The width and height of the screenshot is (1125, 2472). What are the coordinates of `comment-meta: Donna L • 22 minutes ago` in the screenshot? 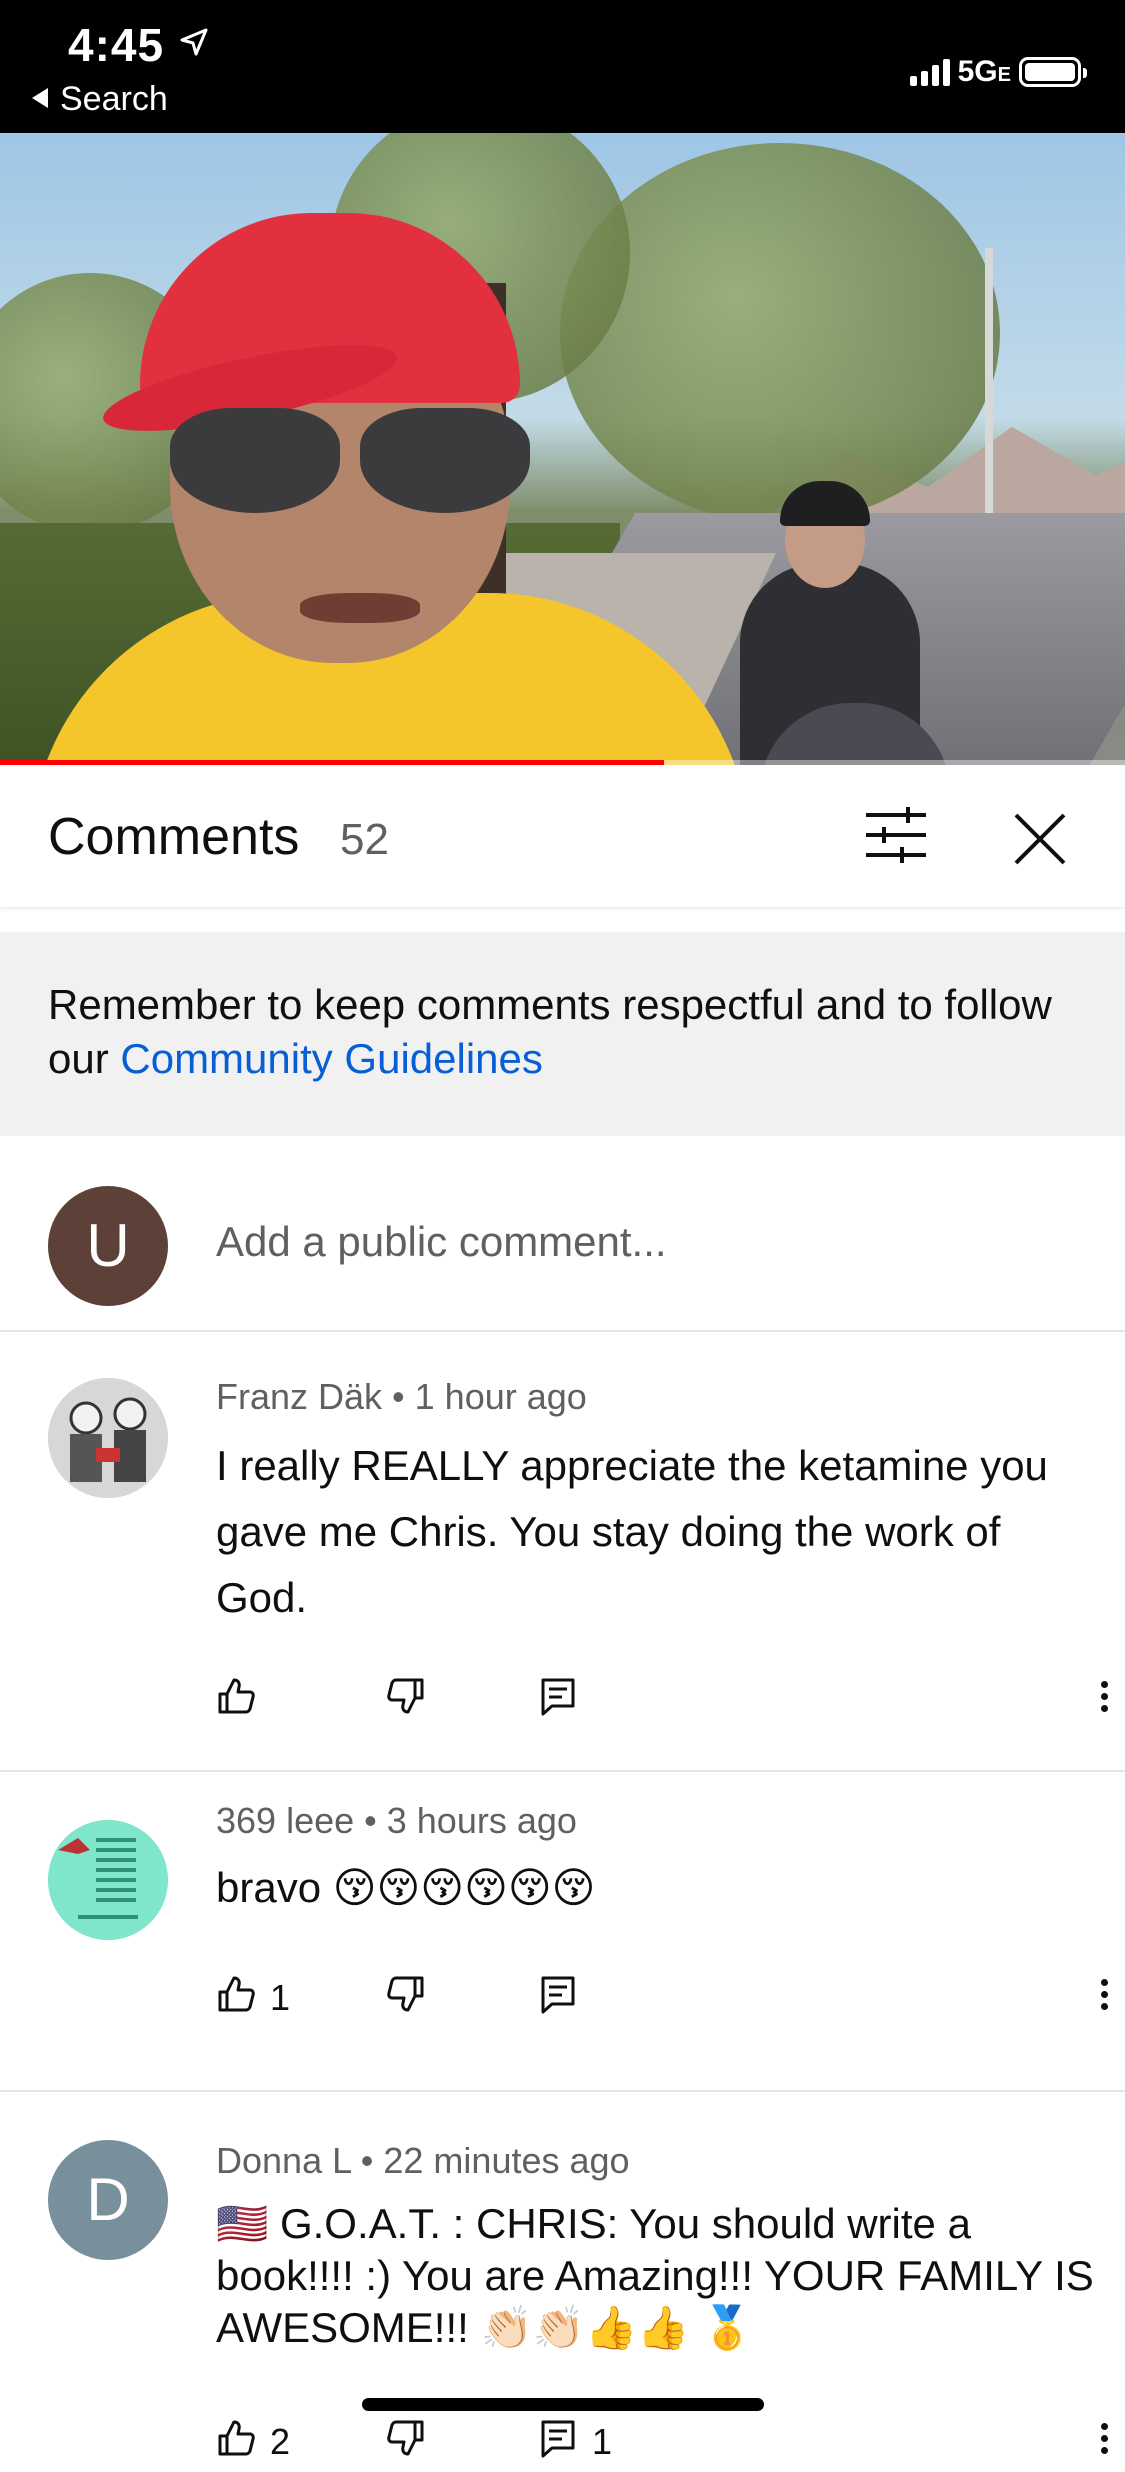 It's located at (423, 2160).